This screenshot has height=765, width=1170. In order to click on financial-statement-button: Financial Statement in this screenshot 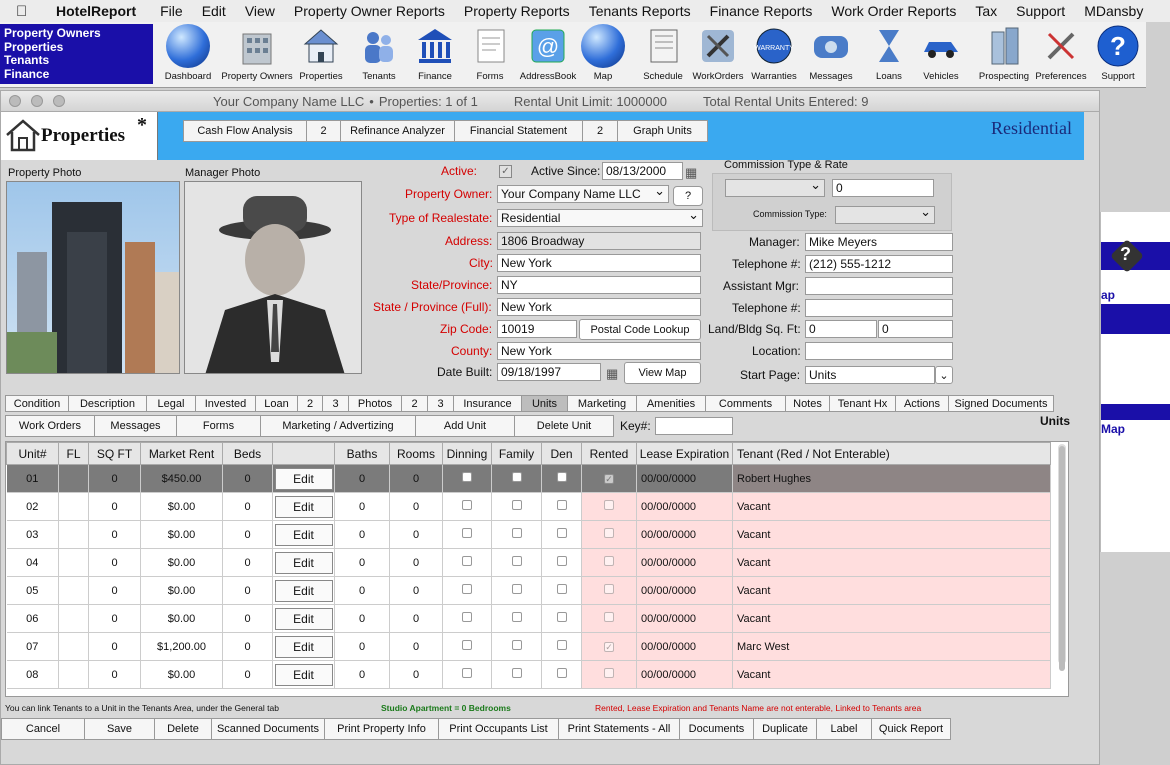, I will do `click(518, 131)`.